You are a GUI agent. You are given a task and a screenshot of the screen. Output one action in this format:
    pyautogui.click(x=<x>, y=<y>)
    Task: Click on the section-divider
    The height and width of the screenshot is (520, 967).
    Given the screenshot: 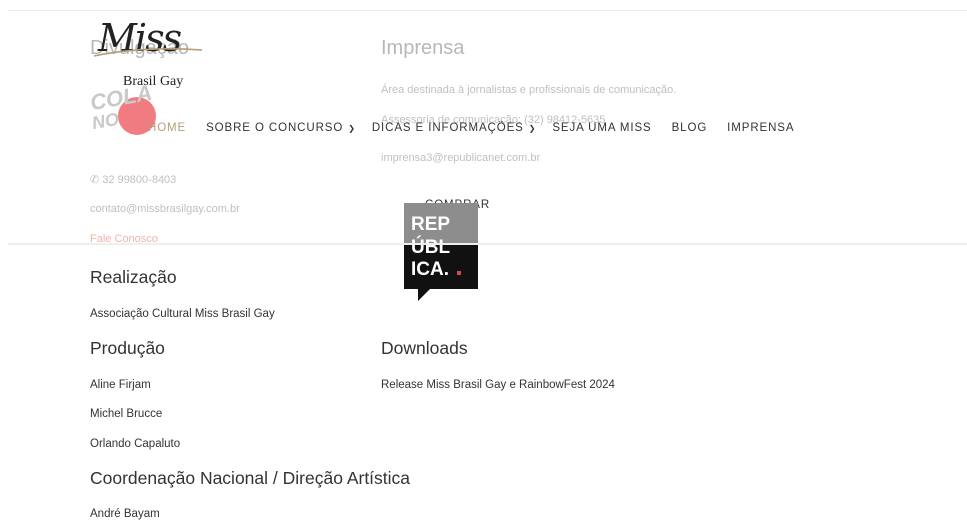 What is the action you would take?
    pyautogui.click(x=487, y=244)
    